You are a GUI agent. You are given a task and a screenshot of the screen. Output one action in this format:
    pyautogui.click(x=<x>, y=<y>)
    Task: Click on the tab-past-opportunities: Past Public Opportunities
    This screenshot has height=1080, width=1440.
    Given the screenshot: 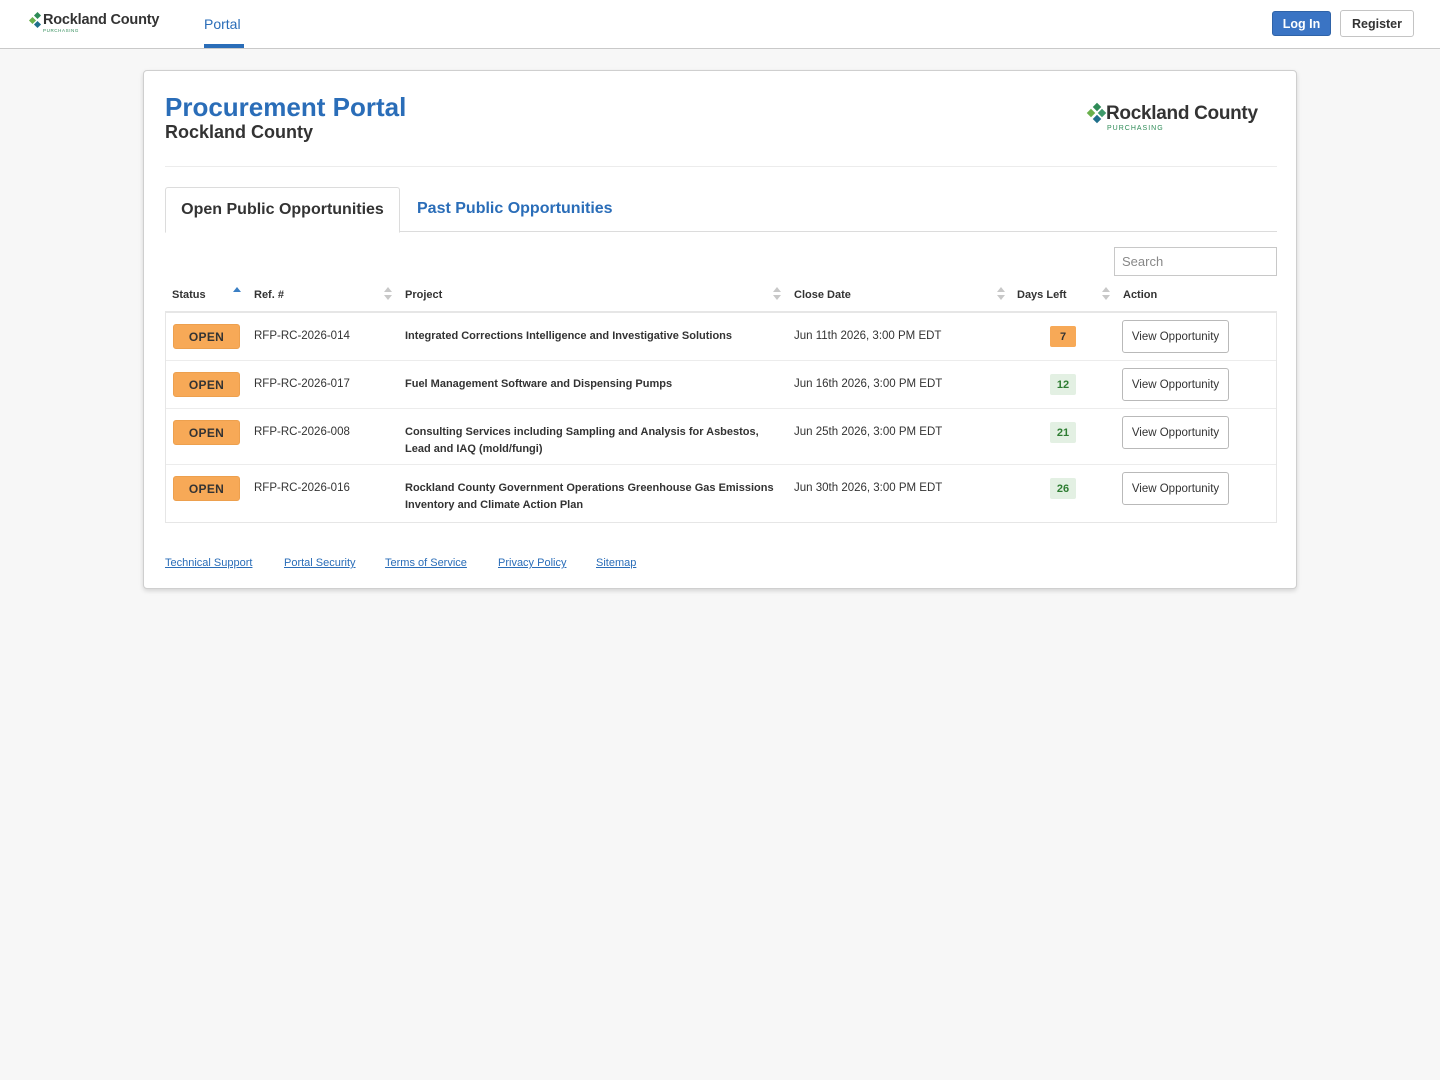 What is the action you would take?
    pyautogui.click(x=515, y=209)
    